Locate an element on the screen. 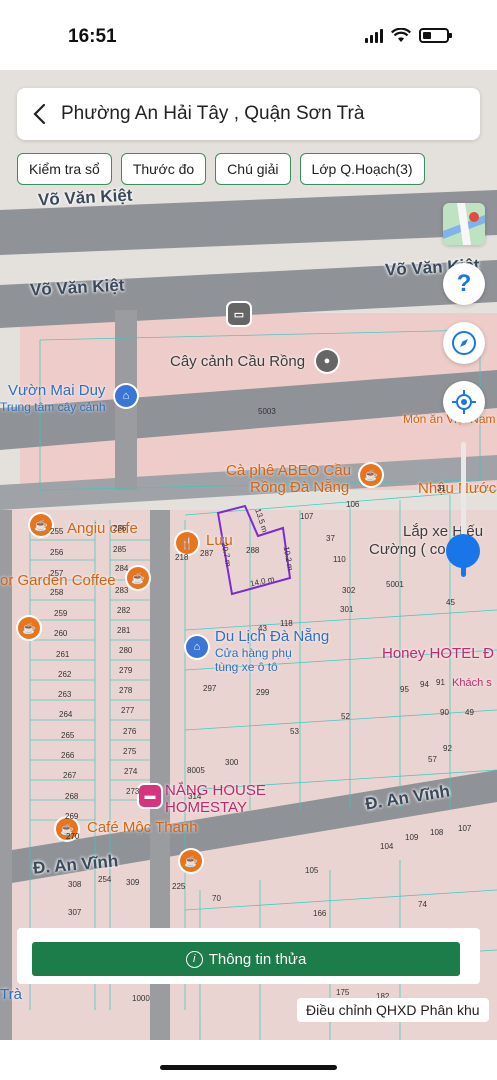 The height and width of the screenshot is (1080, 497). lot-number: 309 is located at coordinates (133, 882).